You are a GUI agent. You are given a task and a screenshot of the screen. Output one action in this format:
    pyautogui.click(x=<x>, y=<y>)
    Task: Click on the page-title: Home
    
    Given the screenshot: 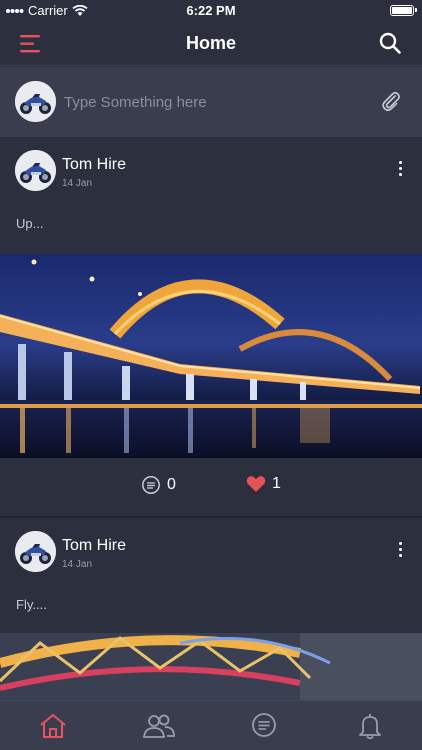 What is the action you would take?
    pyautogui.click(x=210, y=43)
    